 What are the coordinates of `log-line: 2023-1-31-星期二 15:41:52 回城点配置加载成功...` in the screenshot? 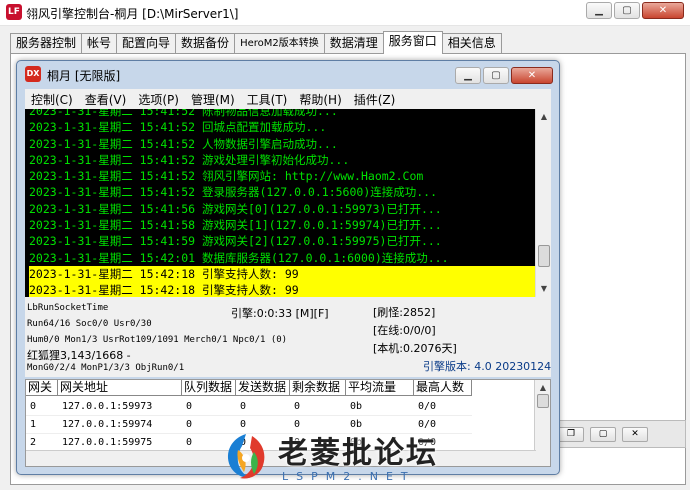 It's located at (178, 127).